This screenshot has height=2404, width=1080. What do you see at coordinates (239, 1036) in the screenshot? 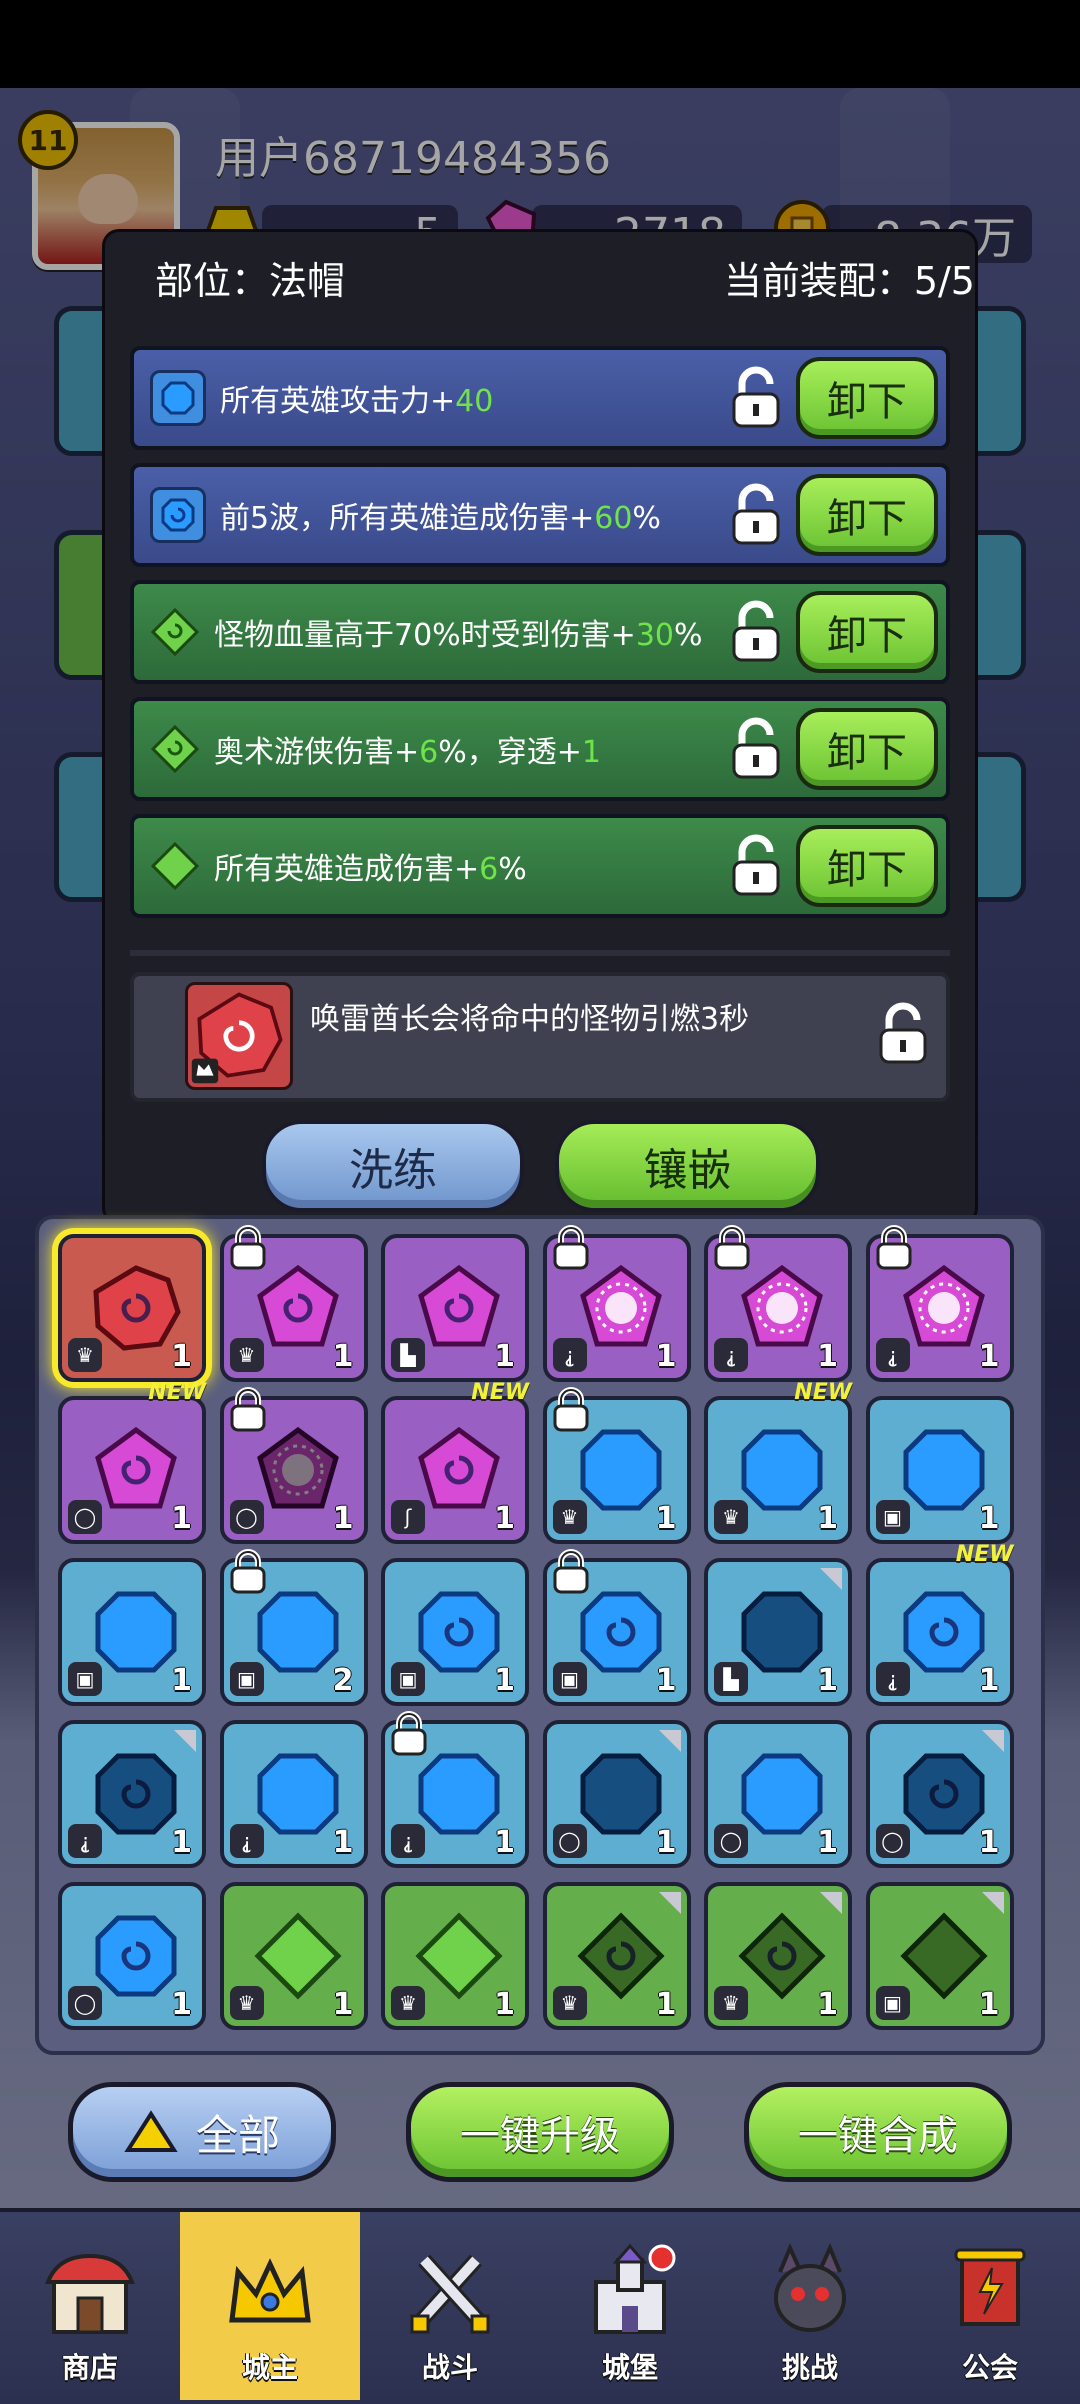
I see `red-rune-icon` at bounding box center [239, 1036].